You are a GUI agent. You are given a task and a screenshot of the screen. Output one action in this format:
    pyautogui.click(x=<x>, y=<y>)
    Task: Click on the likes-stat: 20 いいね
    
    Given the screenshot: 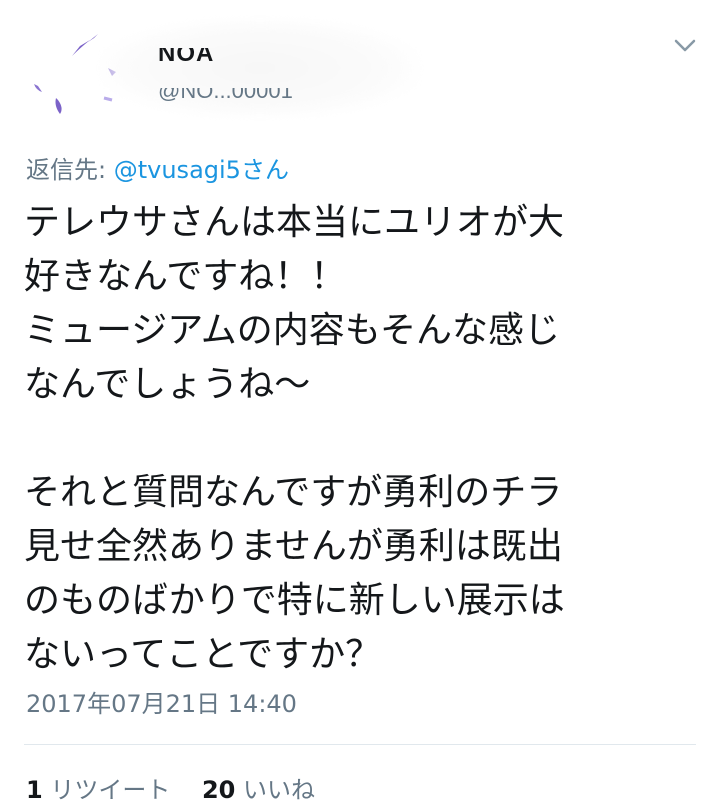 What is the action you would take?
    pyautogui.click(x=258, y=790)
    